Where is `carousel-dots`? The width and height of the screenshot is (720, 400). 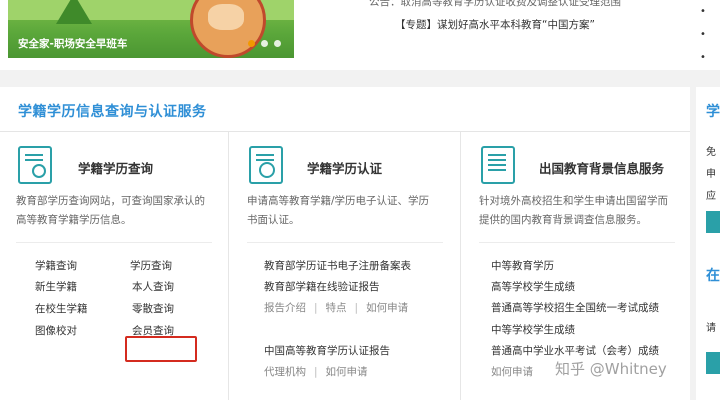 carousel-dots is located at coordinates (264, 43).